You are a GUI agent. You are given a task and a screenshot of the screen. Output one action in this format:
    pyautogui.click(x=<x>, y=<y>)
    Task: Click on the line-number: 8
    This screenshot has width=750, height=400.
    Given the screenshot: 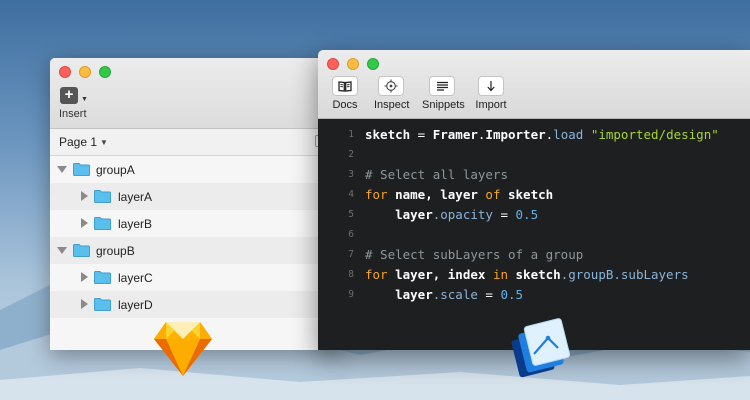 What is the action you would take?
    pyautogui.click(x=351, y=274)
    